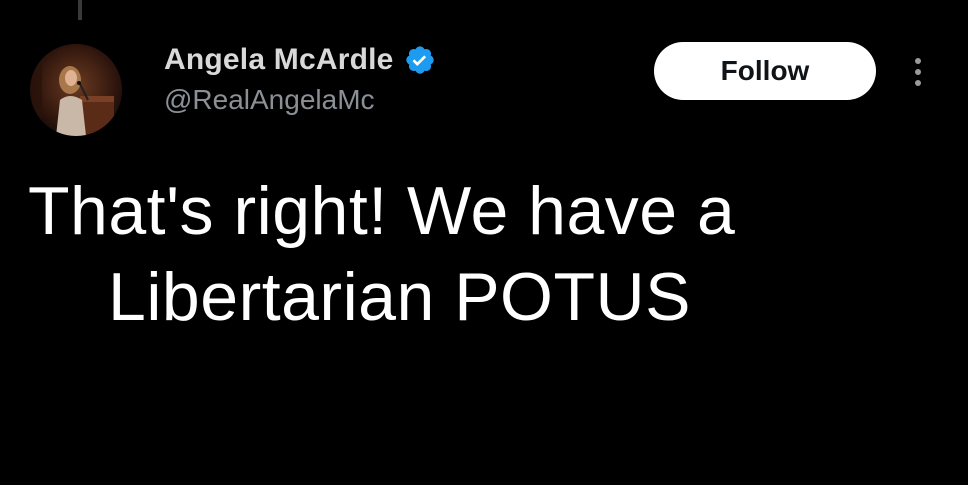 The height and width of the screenshot is (485, 968). I want to click on author-info: Angela McArdle @RealAngelaMc, so click(300, 78).